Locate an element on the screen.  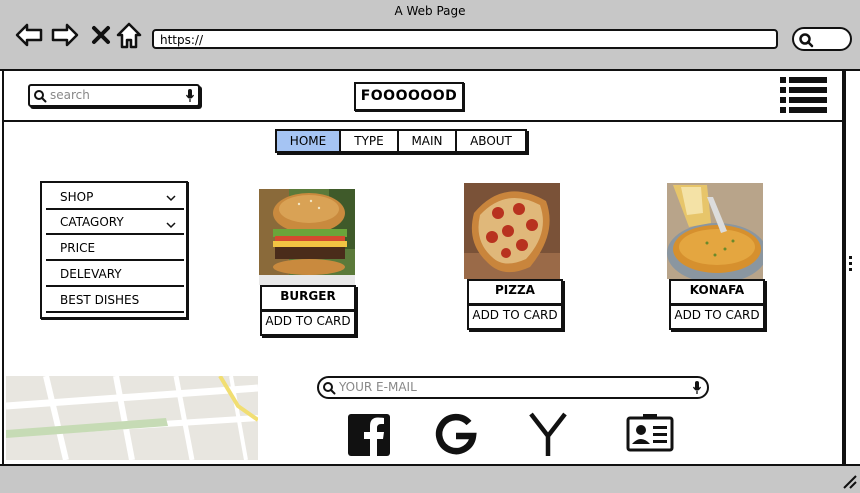
burger-image is located at coordinates (307, 237).